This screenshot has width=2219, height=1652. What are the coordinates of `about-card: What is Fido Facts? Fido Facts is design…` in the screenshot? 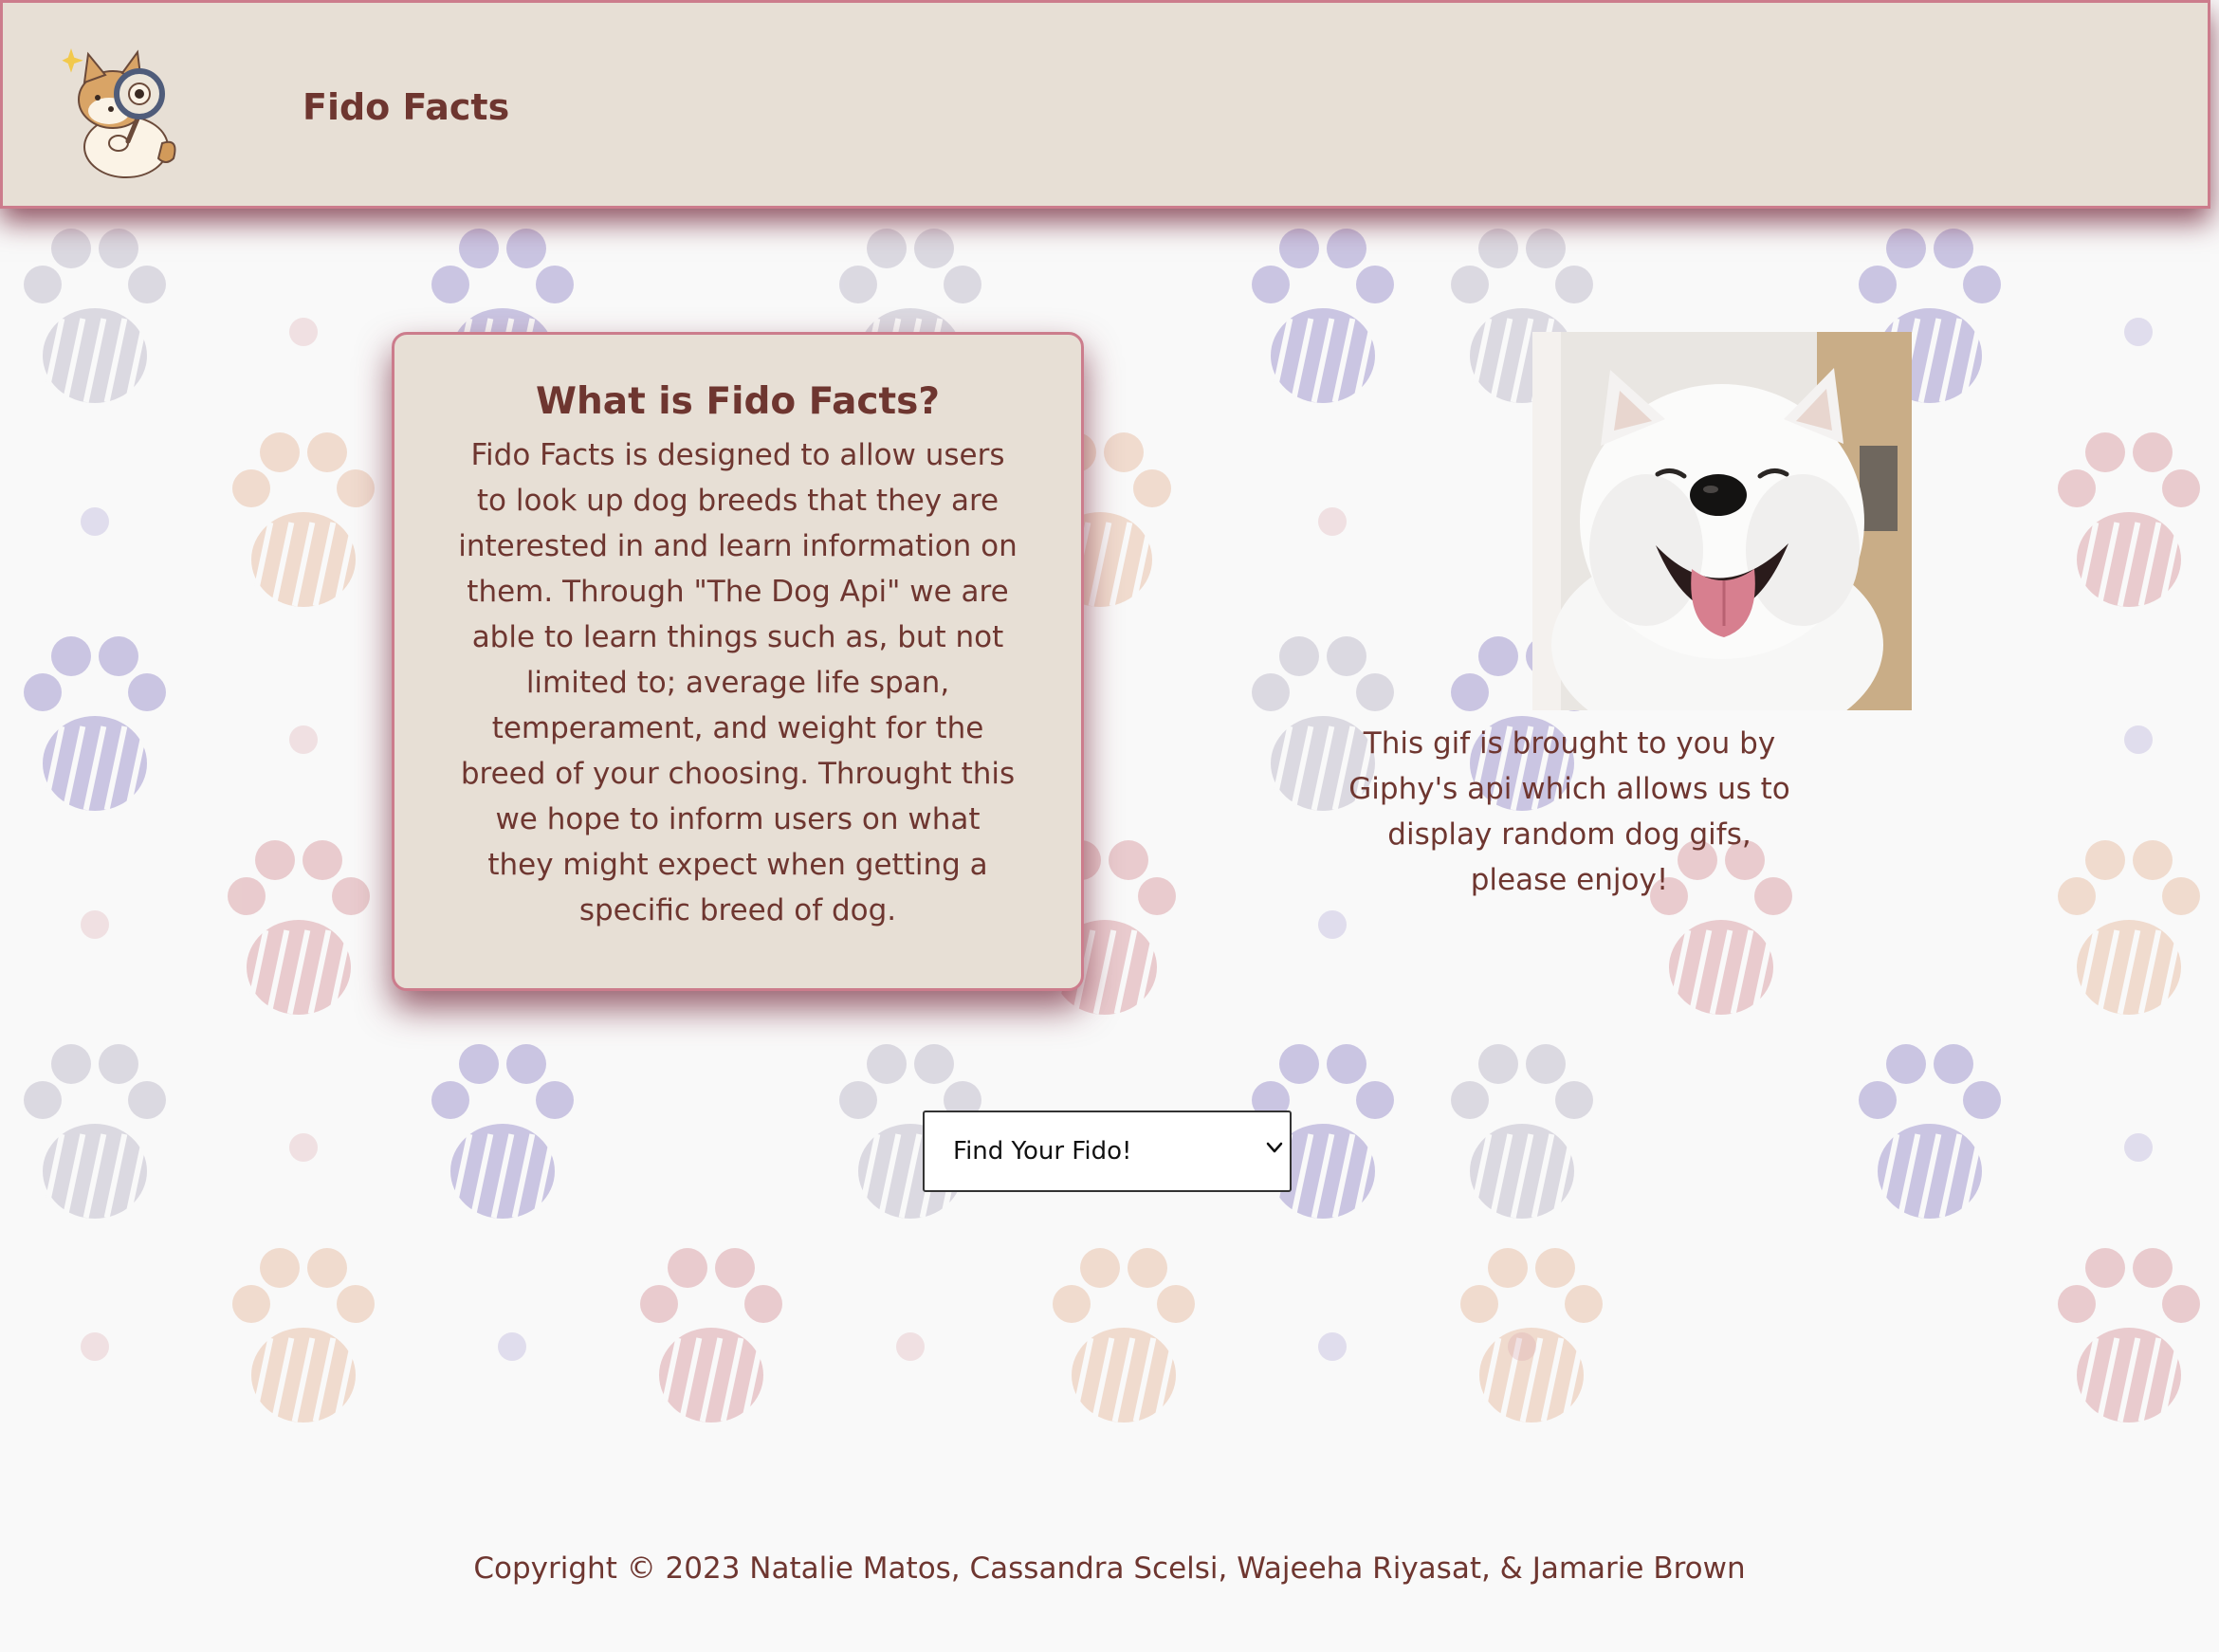 It's located at (738, 661).